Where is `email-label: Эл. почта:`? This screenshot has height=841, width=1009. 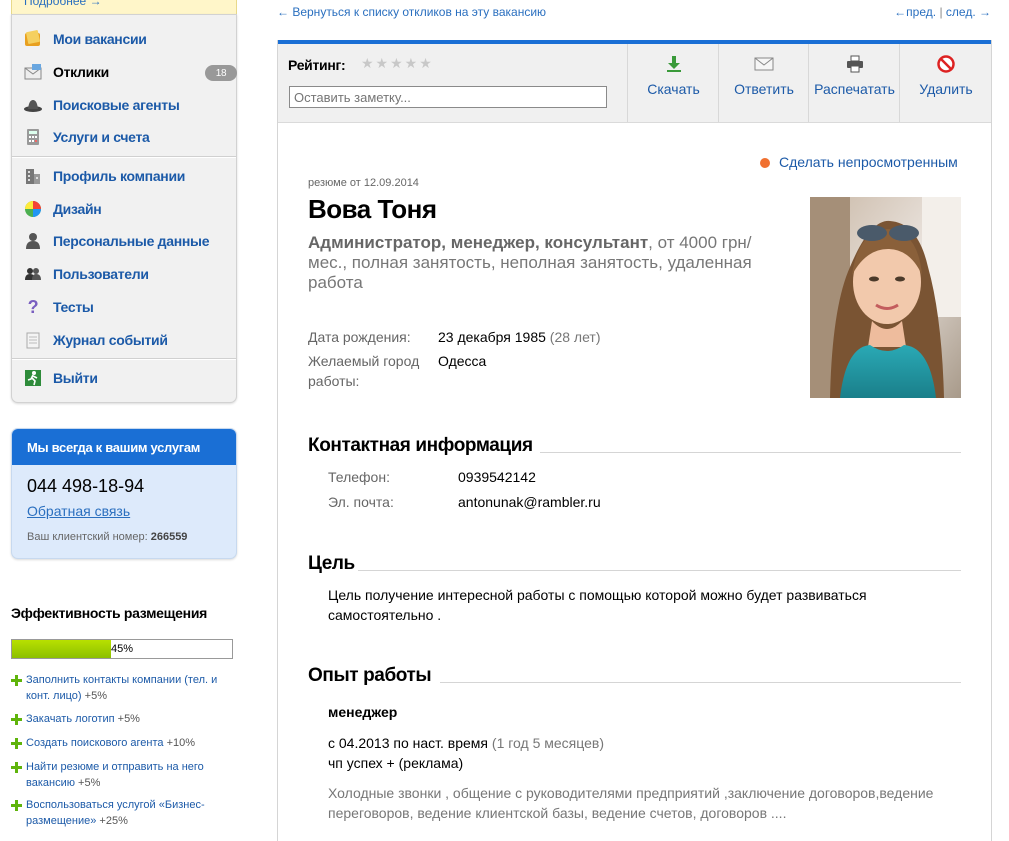
email-label: Эл. почта: is located at coordinates (361, 502).